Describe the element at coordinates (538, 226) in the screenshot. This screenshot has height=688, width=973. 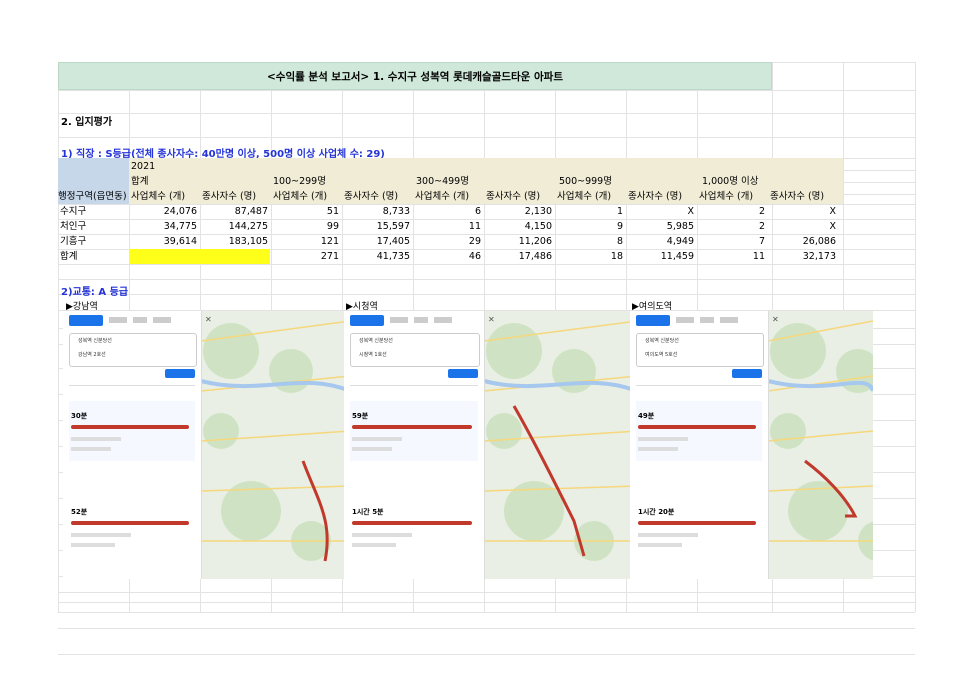
I see `table-value-cell: 4,150` at that location.